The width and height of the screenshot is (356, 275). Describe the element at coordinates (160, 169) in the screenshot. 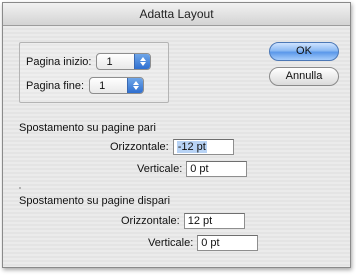

I see `even-vertical-label: Verticale:` at that location.